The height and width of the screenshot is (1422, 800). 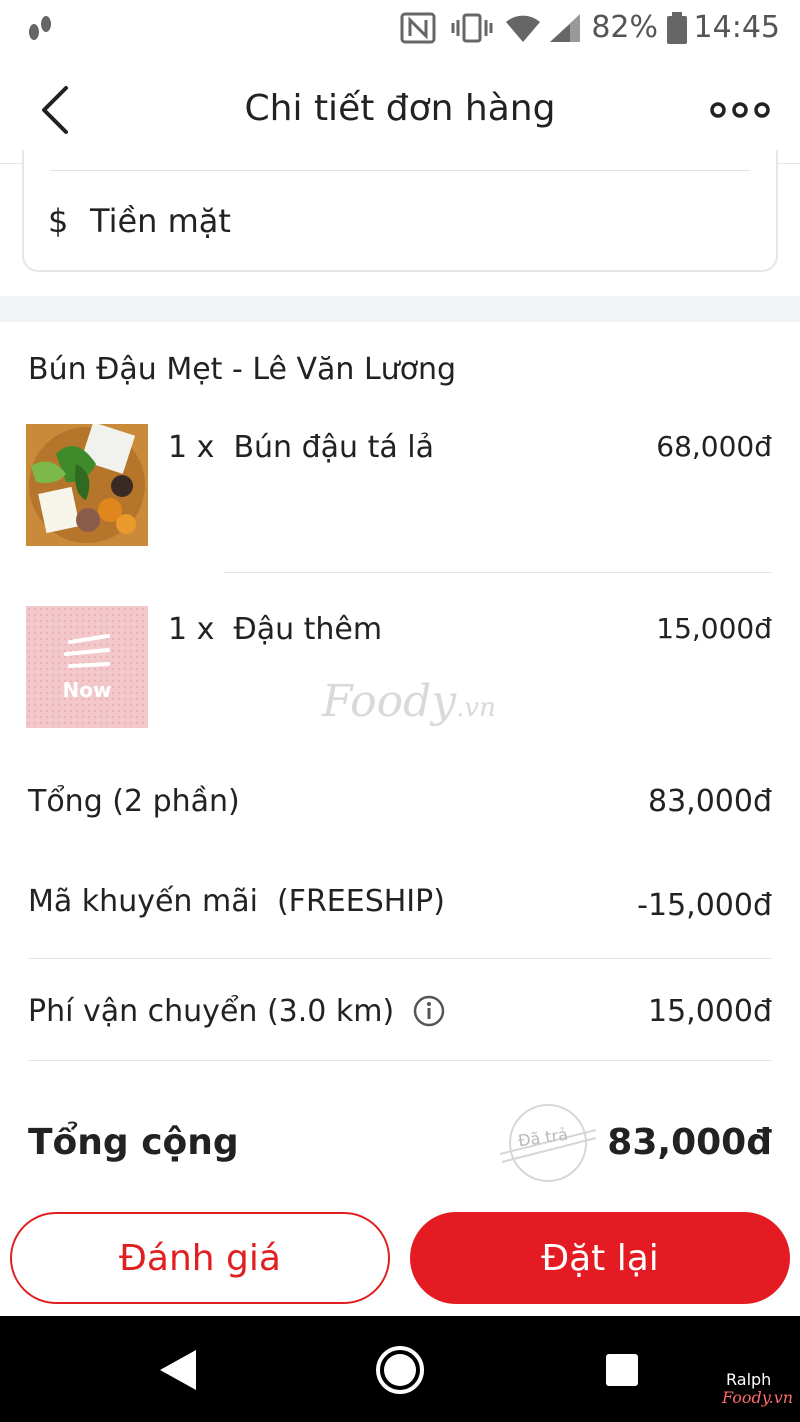 I want to click on item-thumbnail: Now, so click(x=87, y=667).